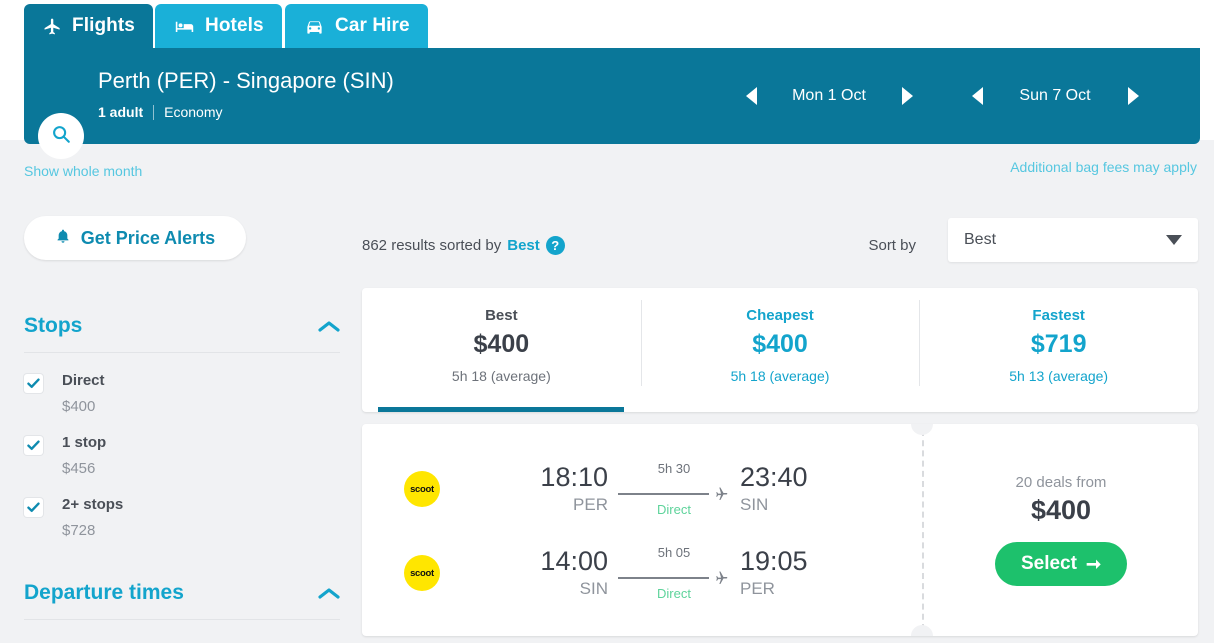  What do you see at coordinates (1058, 350) in the screenshot?
I see `summary-tab-fastest: Fastest $719 5h 13 (average)` at bounding box center [1058, 350].